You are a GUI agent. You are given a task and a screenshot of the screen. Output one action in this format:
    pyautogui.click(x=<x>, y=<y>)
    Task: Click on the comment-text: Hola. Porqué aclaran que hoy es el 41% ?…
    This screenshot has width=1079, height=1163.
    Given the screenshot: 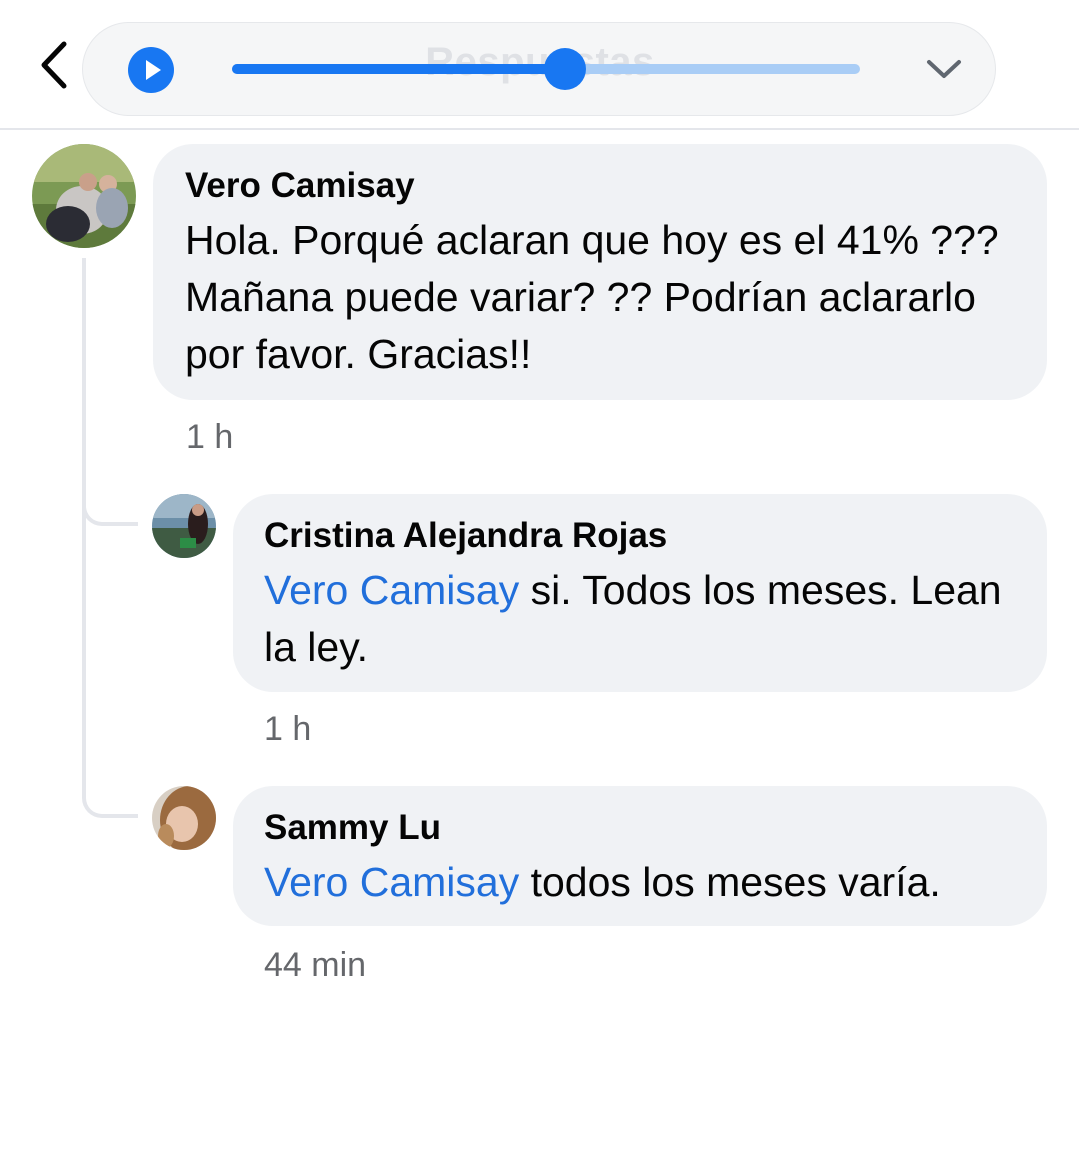 What is the action you would take?
    pyautogui.click(x=592, y=297)
    